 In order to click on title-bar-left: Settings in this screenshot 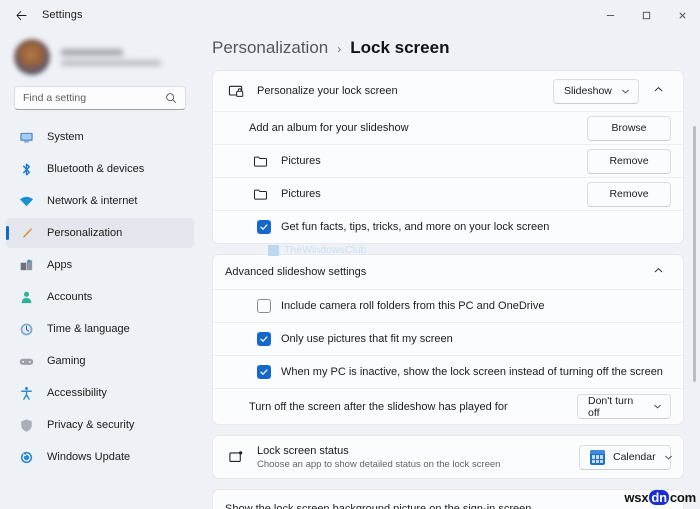, I will do `click(41, 15)`.